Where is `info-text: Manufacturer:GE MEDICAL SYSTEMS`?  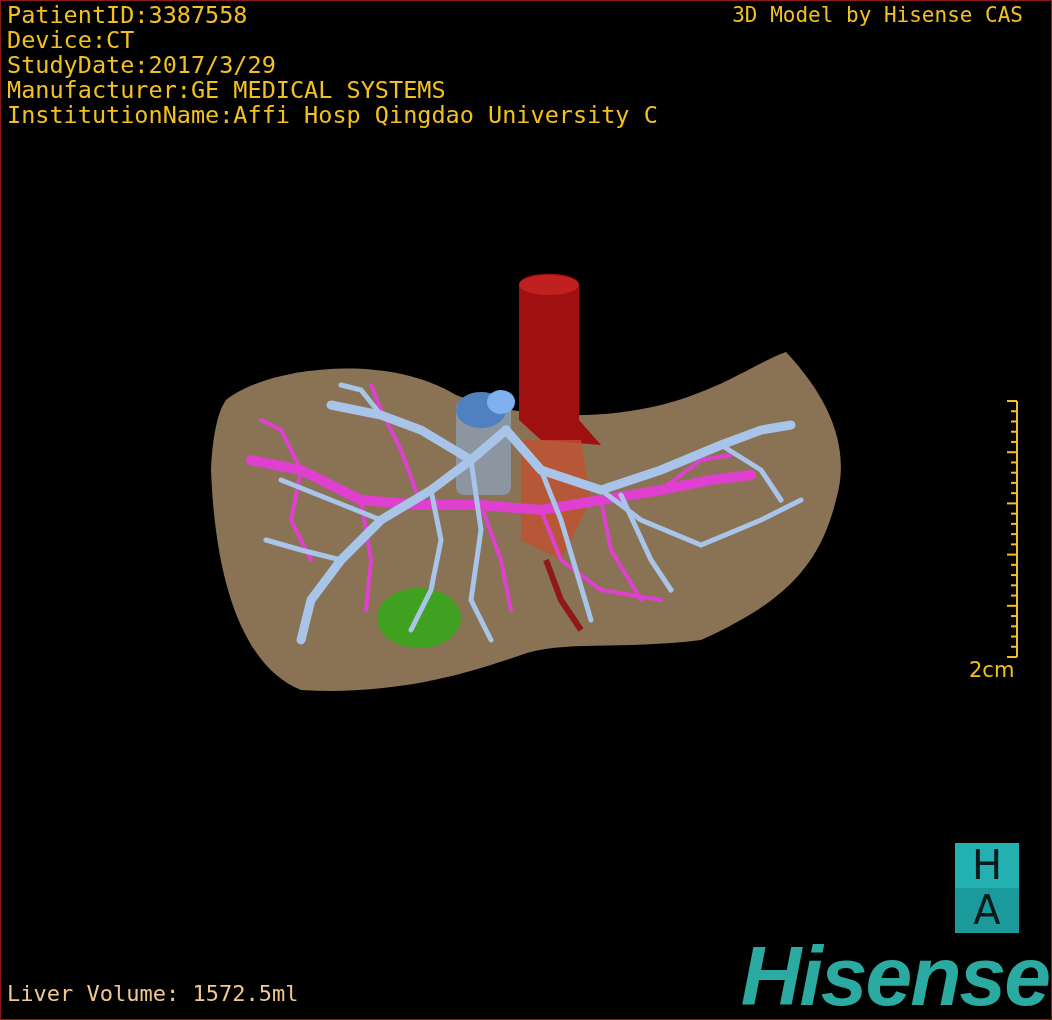 info-text: Manufacturer:GE MEDICAL SYSTEMS is located at coordinates (227, 90).